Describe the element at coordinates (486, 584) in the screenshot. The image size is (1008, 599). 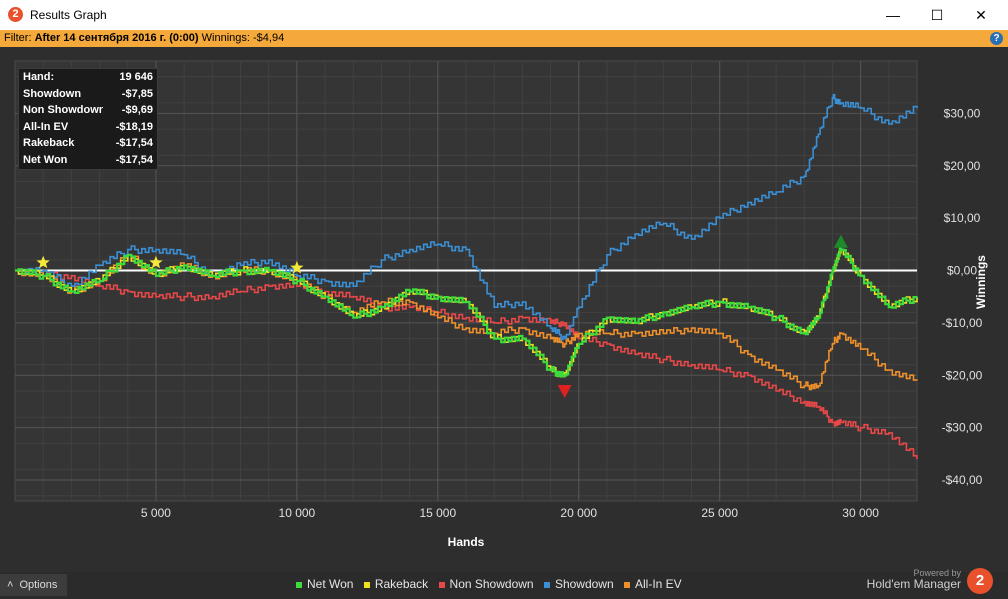
I see `legend-item-non-showdown: Non Showdown` at that location.